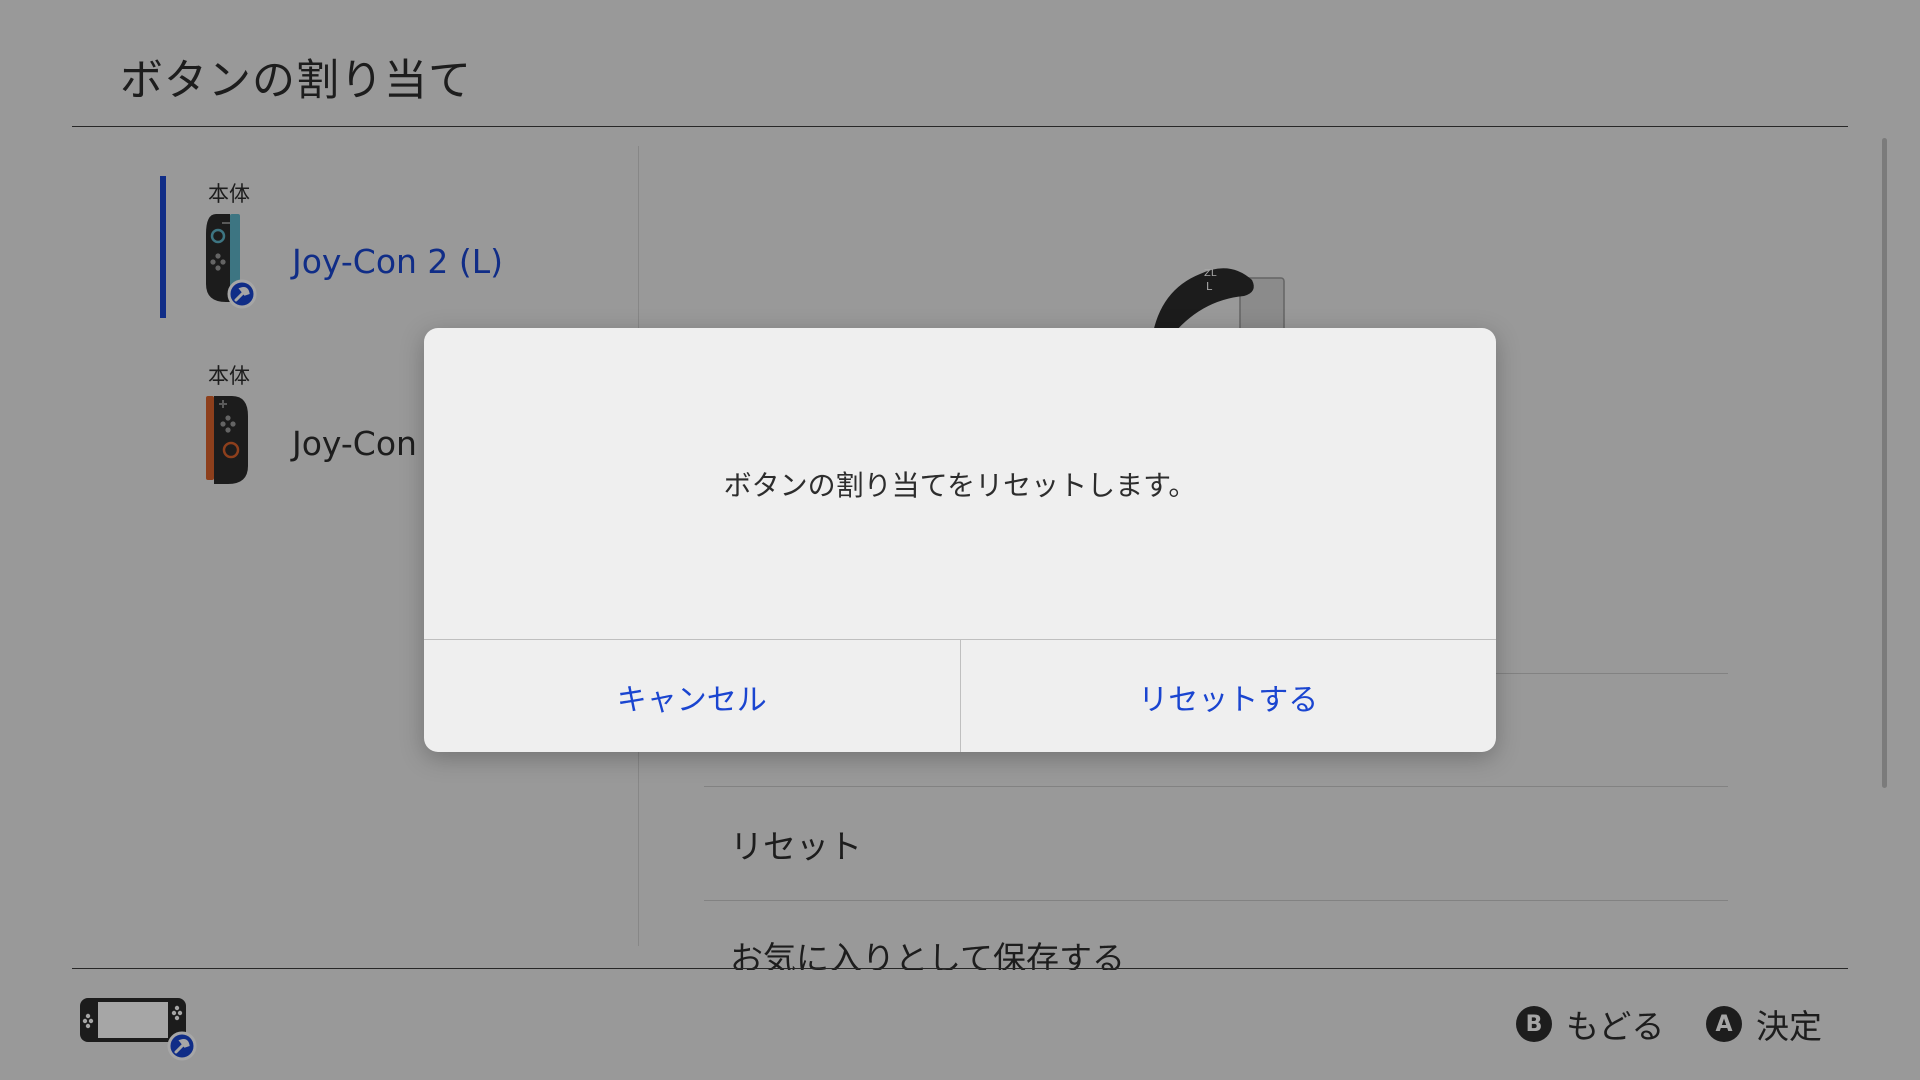 The height and width of the screenshot is (1080, 1920). I want to click on cancel-button: キャンセル, so click(692, 696).